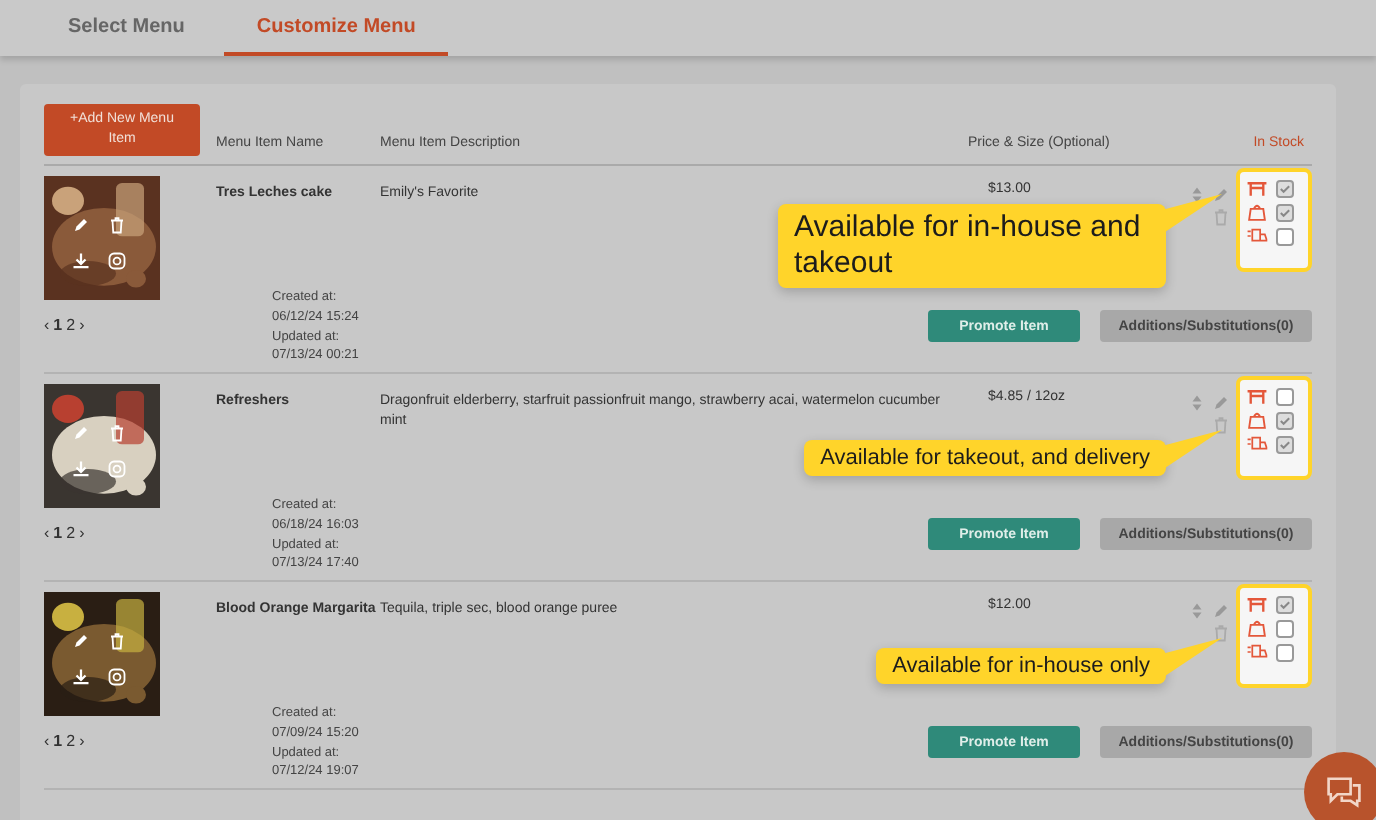 The height and width of the screenshot is (820, 1376). What do you see at coordinates (972, 246) in the screenshot?
I see `callout-bubble: Available for in-house and takeout` at bounding box center [972, 246].